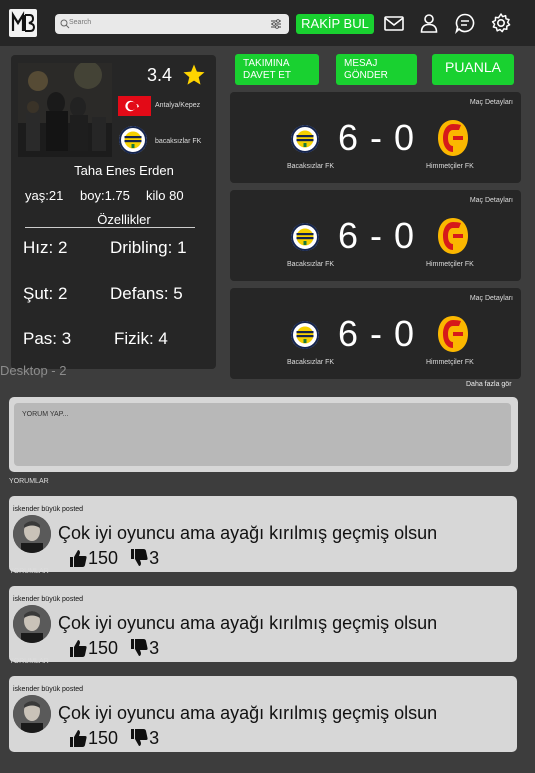 The width and height of the screenshot is (535, 773). I want to click on invite-to-team-button: TAKIMINA DAVET ET, so click(277, 69).